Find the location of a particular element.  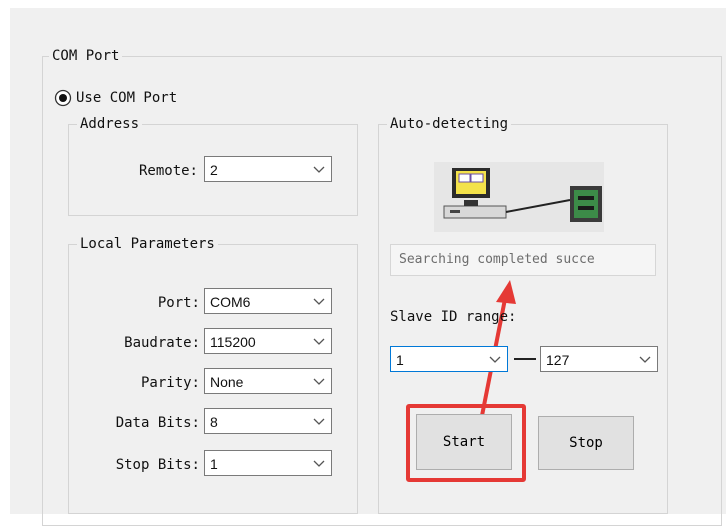

stop-bits-select-value: 1 is located at coordinates (214, 464).